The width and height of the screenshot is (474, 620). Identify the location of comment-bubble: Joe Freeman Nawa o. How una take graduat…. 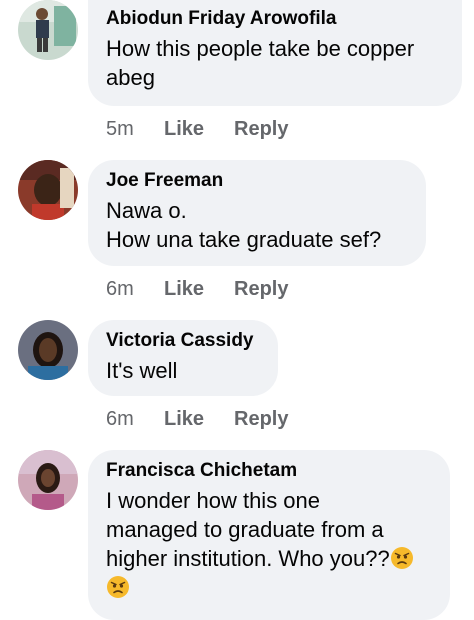
(257, 213).